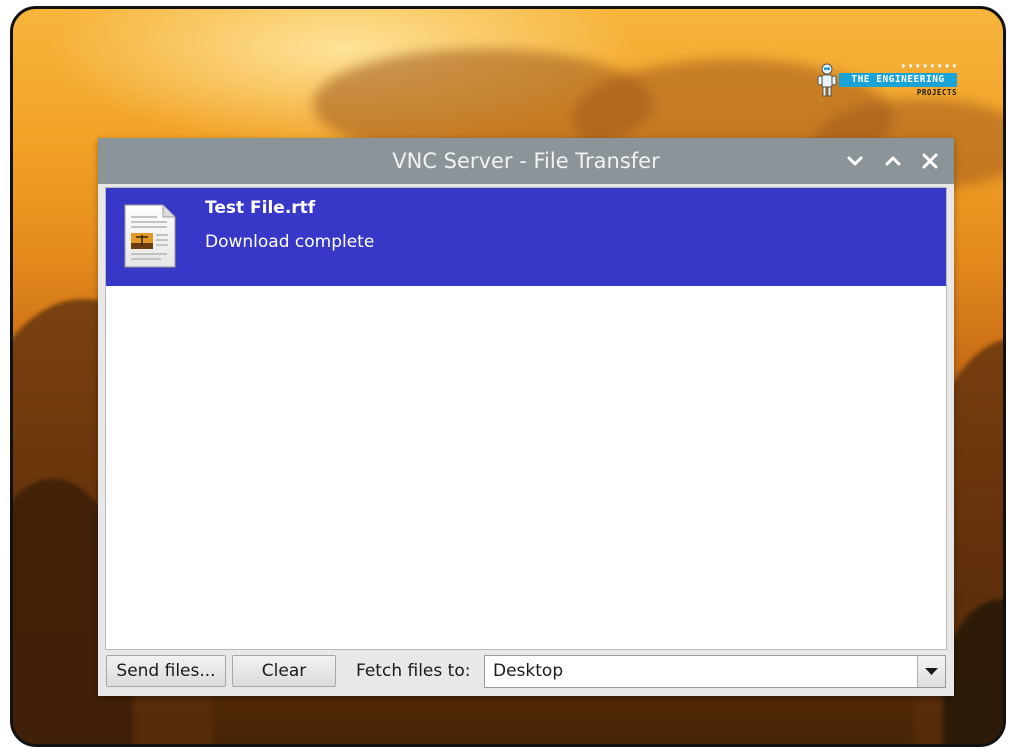 The width and height of the screenshot is (1024, 755). I want to click on transfer-row: Test File.rtf Download complete, so click(526, 237).